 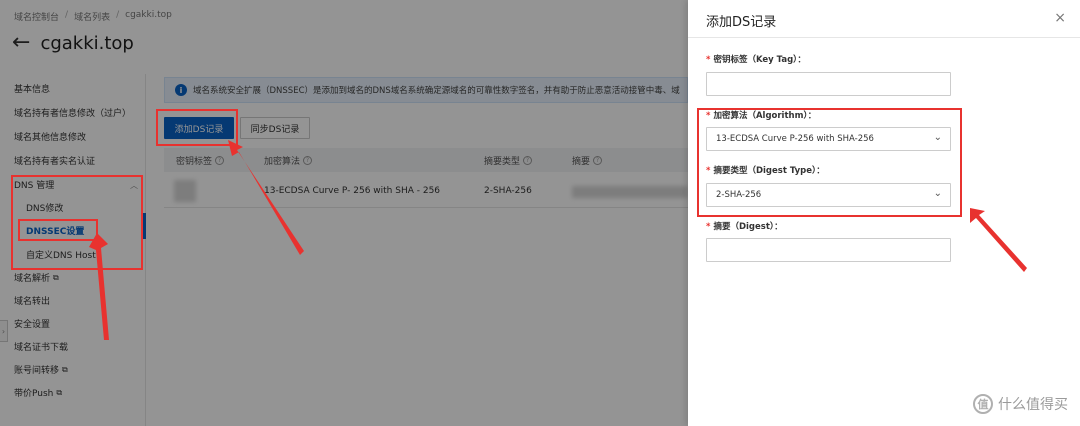 What do you see at coordinates (1033, 405) in the screenshot?
I see `watermark-text: 什么值得买` at bounding box center [1033, 405].